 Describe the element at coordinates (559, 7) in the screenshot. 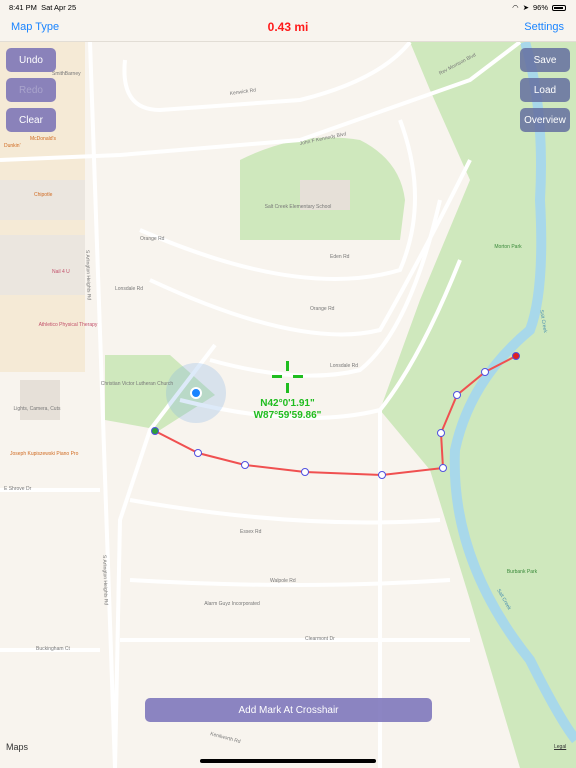

I see `battery-icon` at that location.